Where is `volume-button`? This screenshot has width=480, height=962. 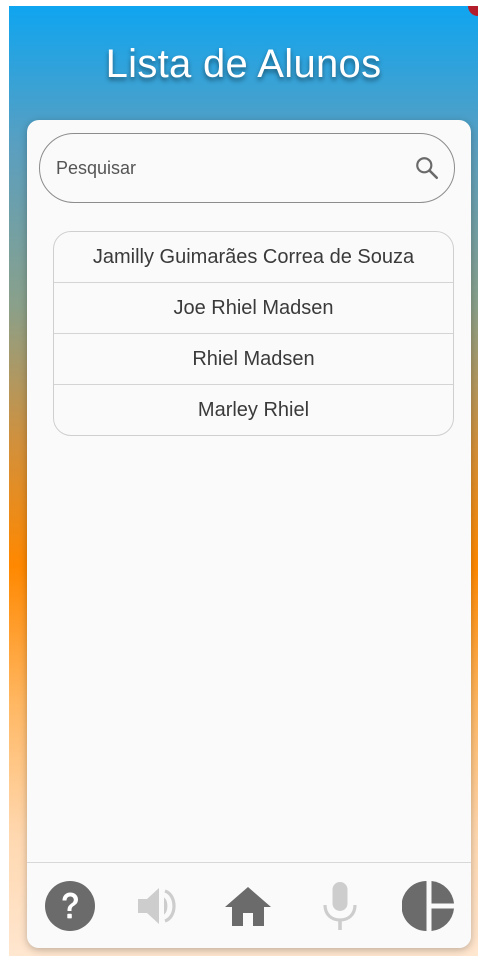 volume-button is located at coordinates (159, 906).